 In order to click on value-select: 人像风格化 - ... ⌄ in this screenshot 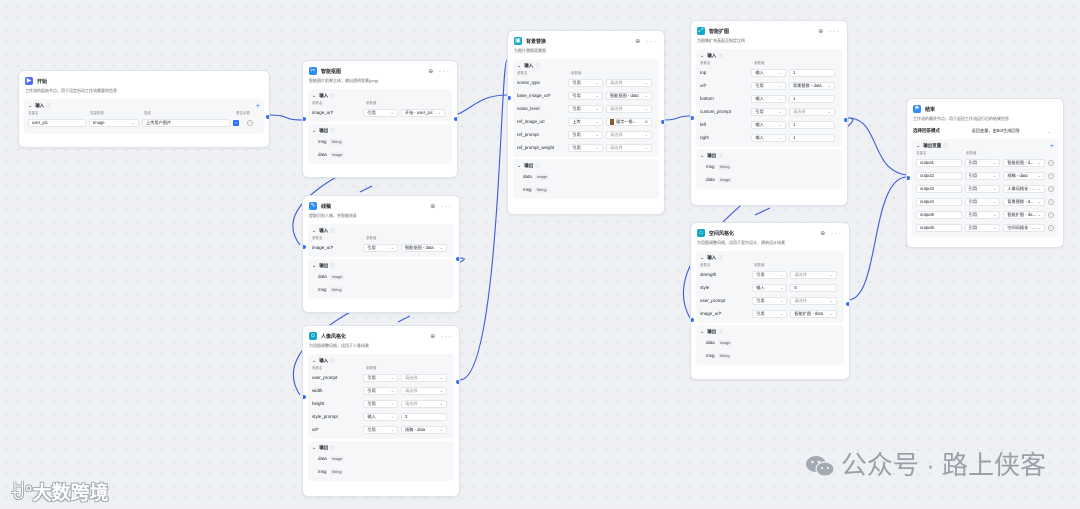, I will do `click(1024, 188)`.